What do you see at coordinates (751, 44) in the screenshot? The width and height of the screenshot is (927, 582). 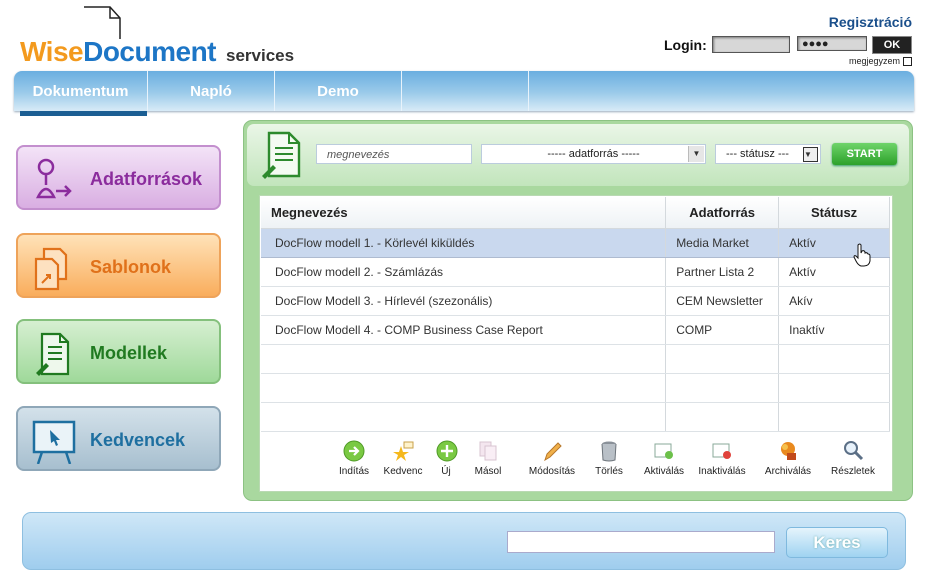 I see `login-username-field` at bounding box center [751, 44].